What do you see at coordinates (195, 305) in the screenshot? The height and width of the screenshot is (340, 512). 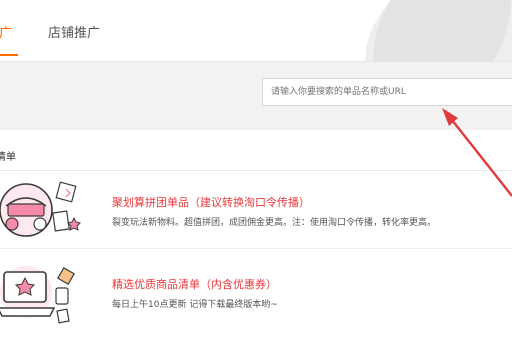 I see `item-description: 每日上午10点更新 记得下载最终版本哟~` at bounding box center [195, 305].